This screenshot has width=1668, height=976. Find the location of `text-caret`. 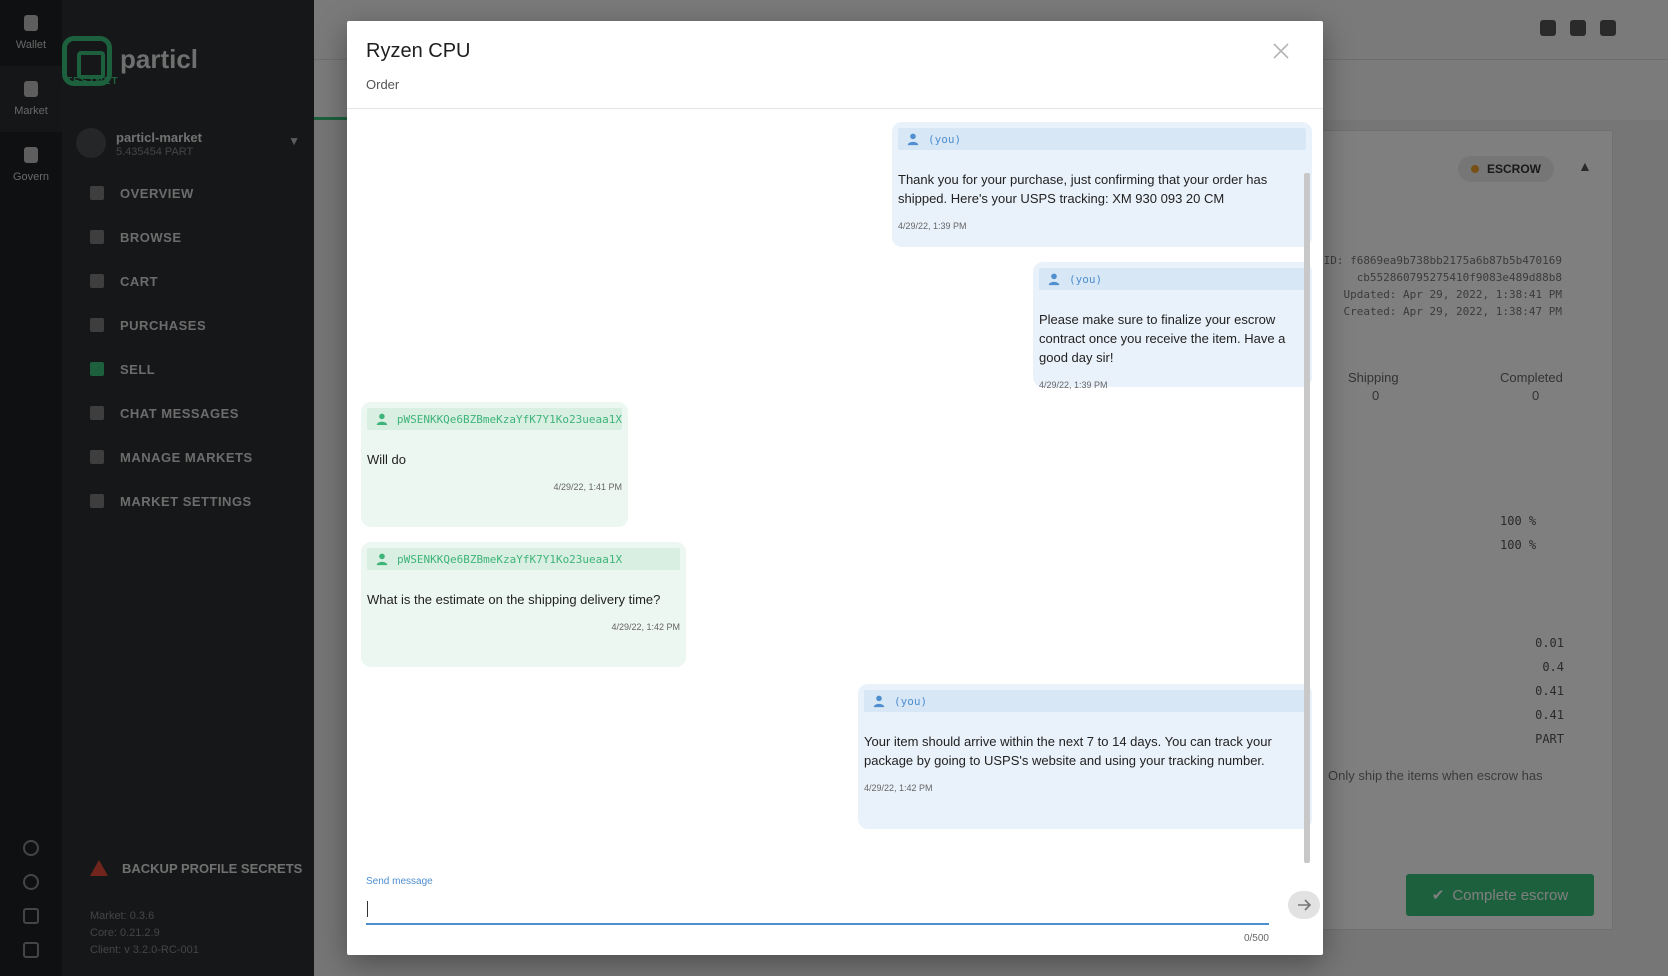

text-caret is located at coordinates (367, 909).